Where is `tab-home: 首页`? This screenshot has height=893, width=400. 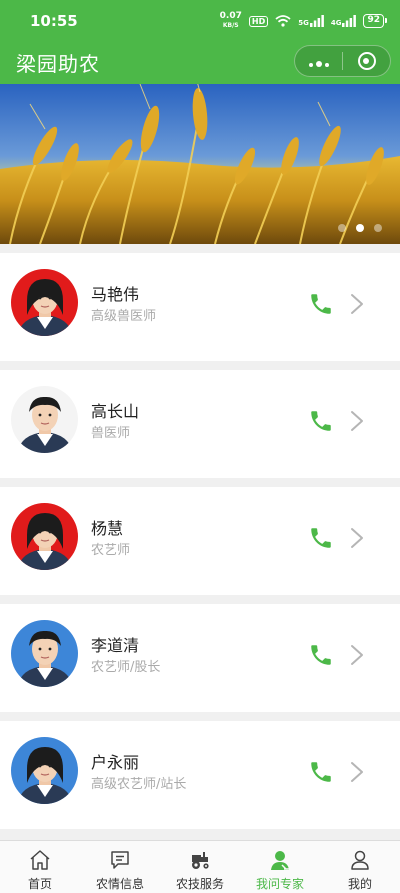
tab-home: 首页 is located at coordinates (40, 867).